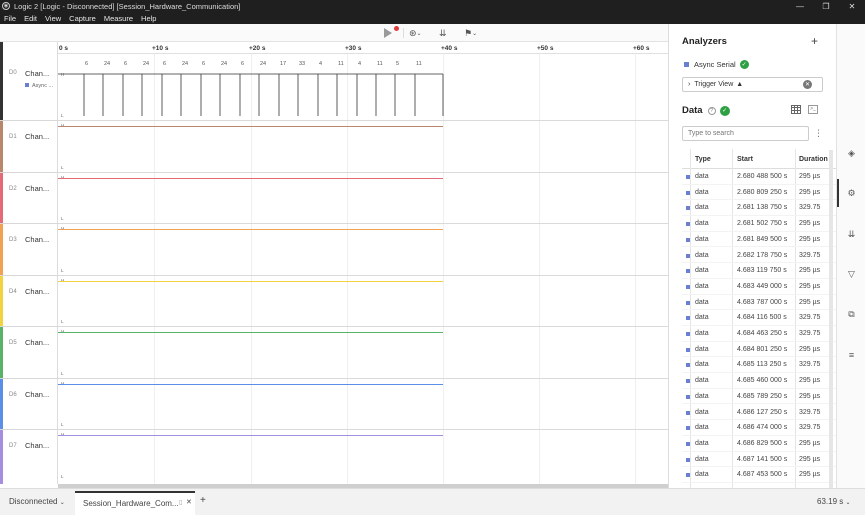 The height and width of the screenshot is (515, 865). What do you see at coordinates (148, 18) in the screenshot?
I see `menu-help: Help` at bounding box center [148, 18].